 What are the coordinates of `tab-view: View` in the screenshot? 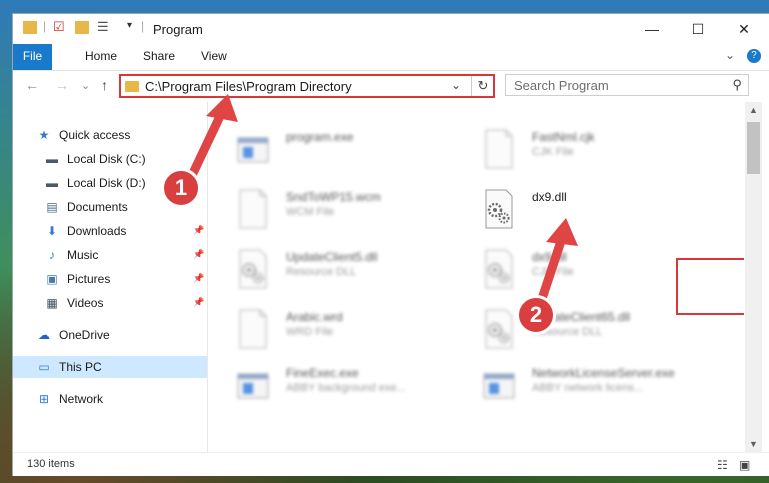 It's located at (214, 56).